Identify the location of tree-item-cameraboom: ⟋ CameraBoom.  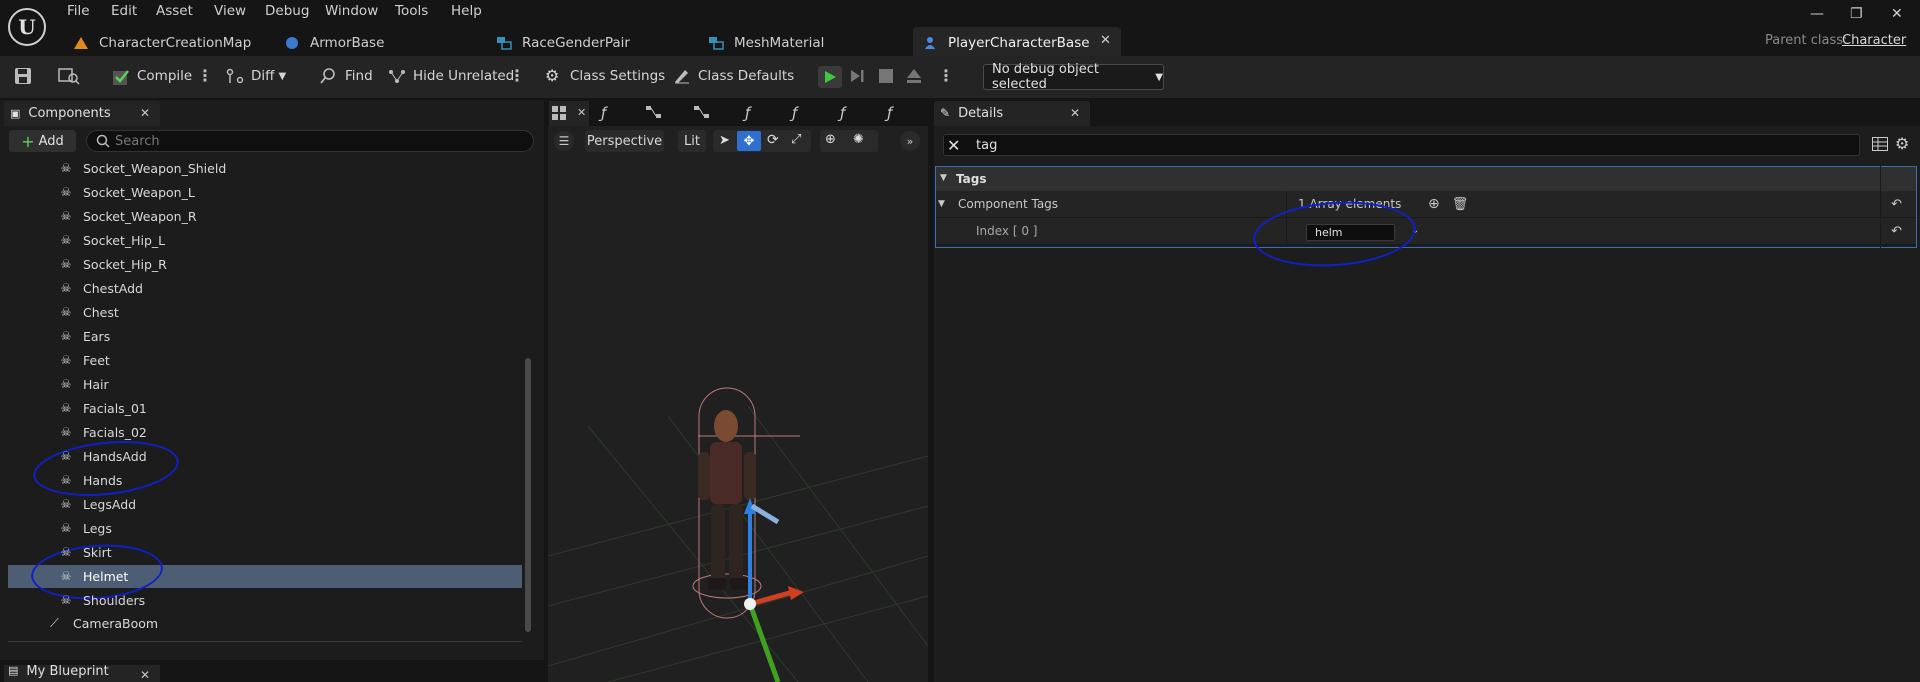
(281, 623).